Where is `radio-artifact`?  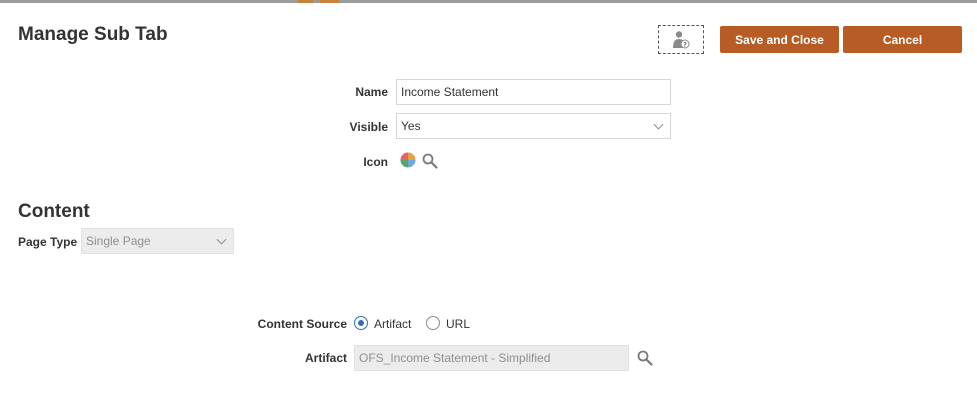 radio-artifact is located at coordinates (361, 323).